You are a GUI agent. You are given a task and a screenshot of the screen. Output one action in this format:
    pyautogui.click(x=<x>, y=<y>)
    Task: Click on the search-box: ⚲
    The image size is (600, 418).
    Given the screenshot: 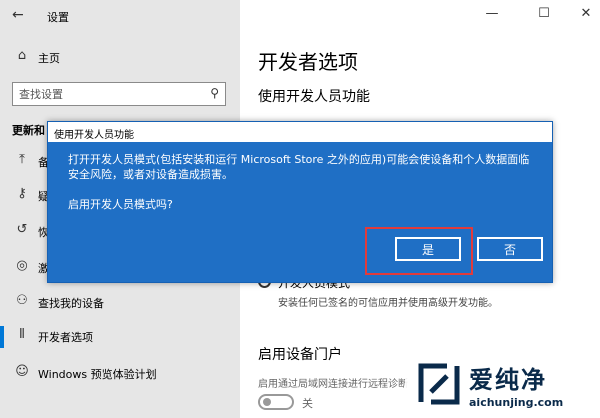 What is the action you would take?
    pyautogui.click(x=119, y=94)
    